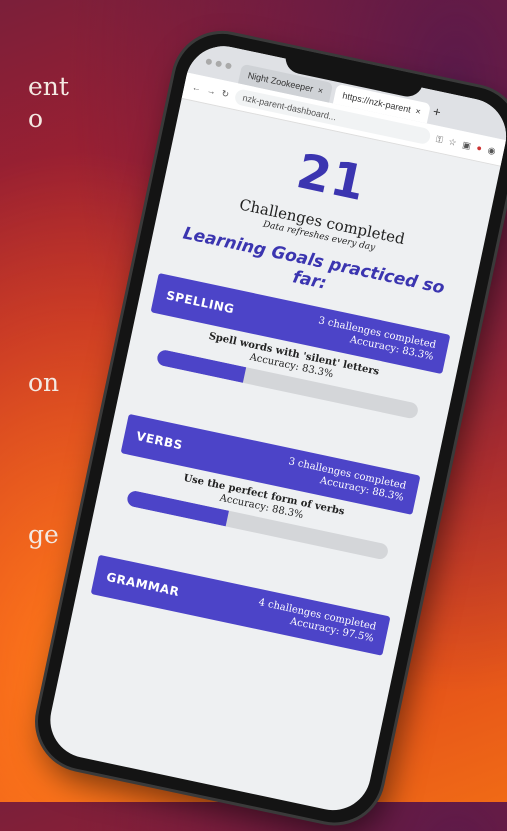 The width and height of the screenshot is (507, 831). What do you see at coordinates (466, 145) in the screenshot?
I see `extension-icon: ▣` at bounding box center [466, 145].